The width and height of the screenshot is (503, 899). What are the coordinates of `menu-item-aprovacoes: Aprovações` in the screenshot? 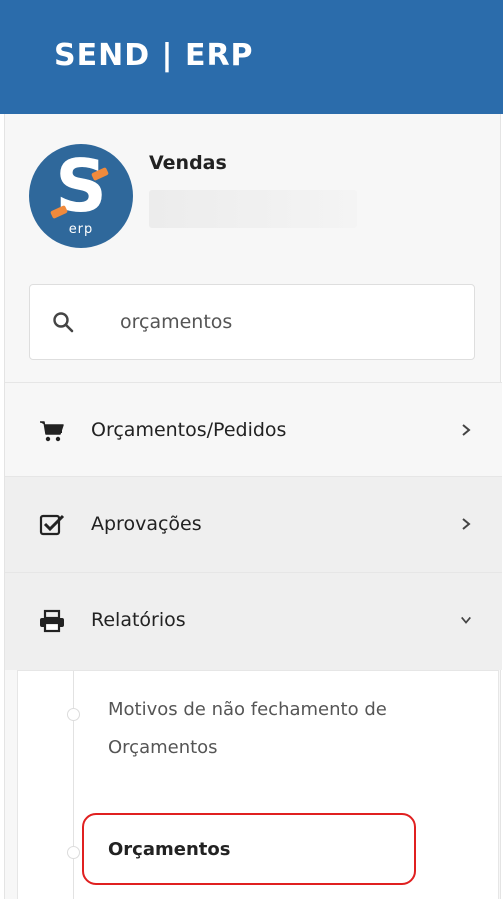 It's located at (253, 524).